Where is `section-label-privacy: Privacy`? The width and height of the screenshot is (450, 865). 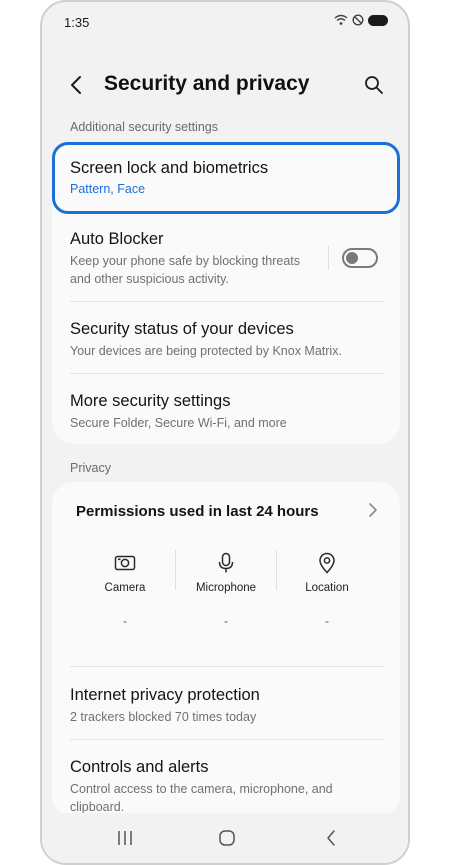 section-label-privacy: Privacy is located at coordinates (90, 468).